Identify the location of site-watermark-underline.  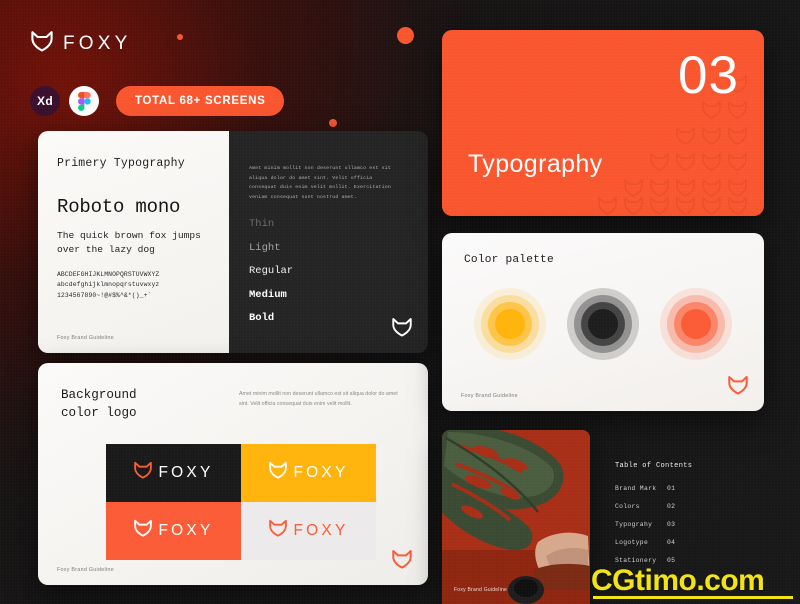
(693, 597).